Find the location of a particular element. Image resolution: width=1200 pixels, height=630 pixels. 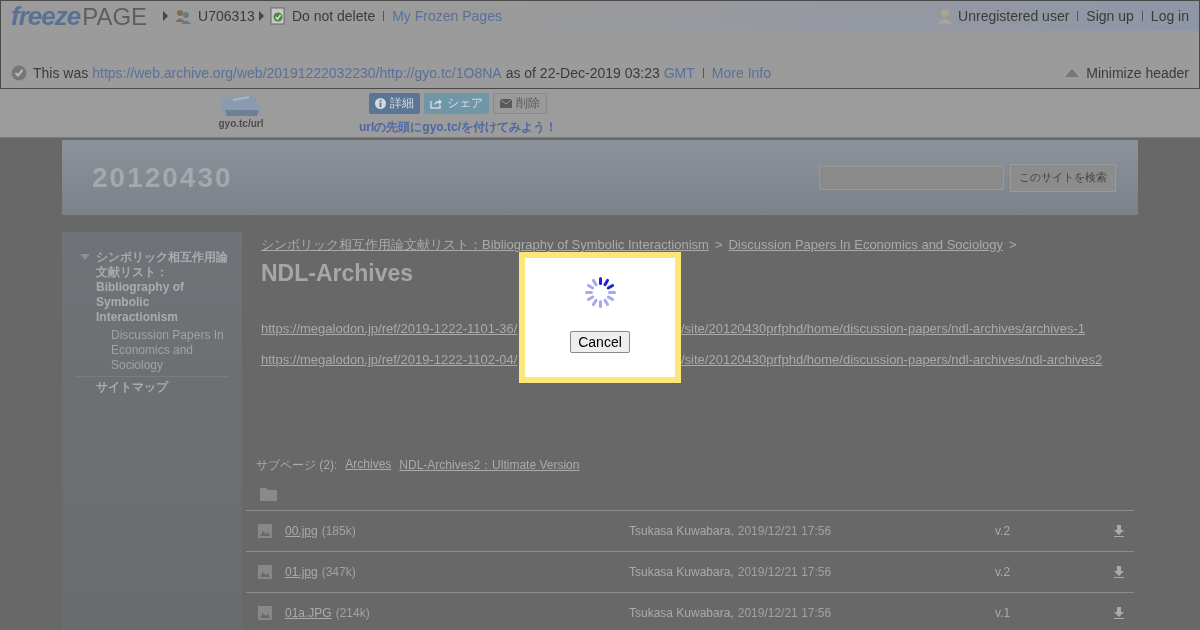

folder-icon is located at coordinates (268, 494).